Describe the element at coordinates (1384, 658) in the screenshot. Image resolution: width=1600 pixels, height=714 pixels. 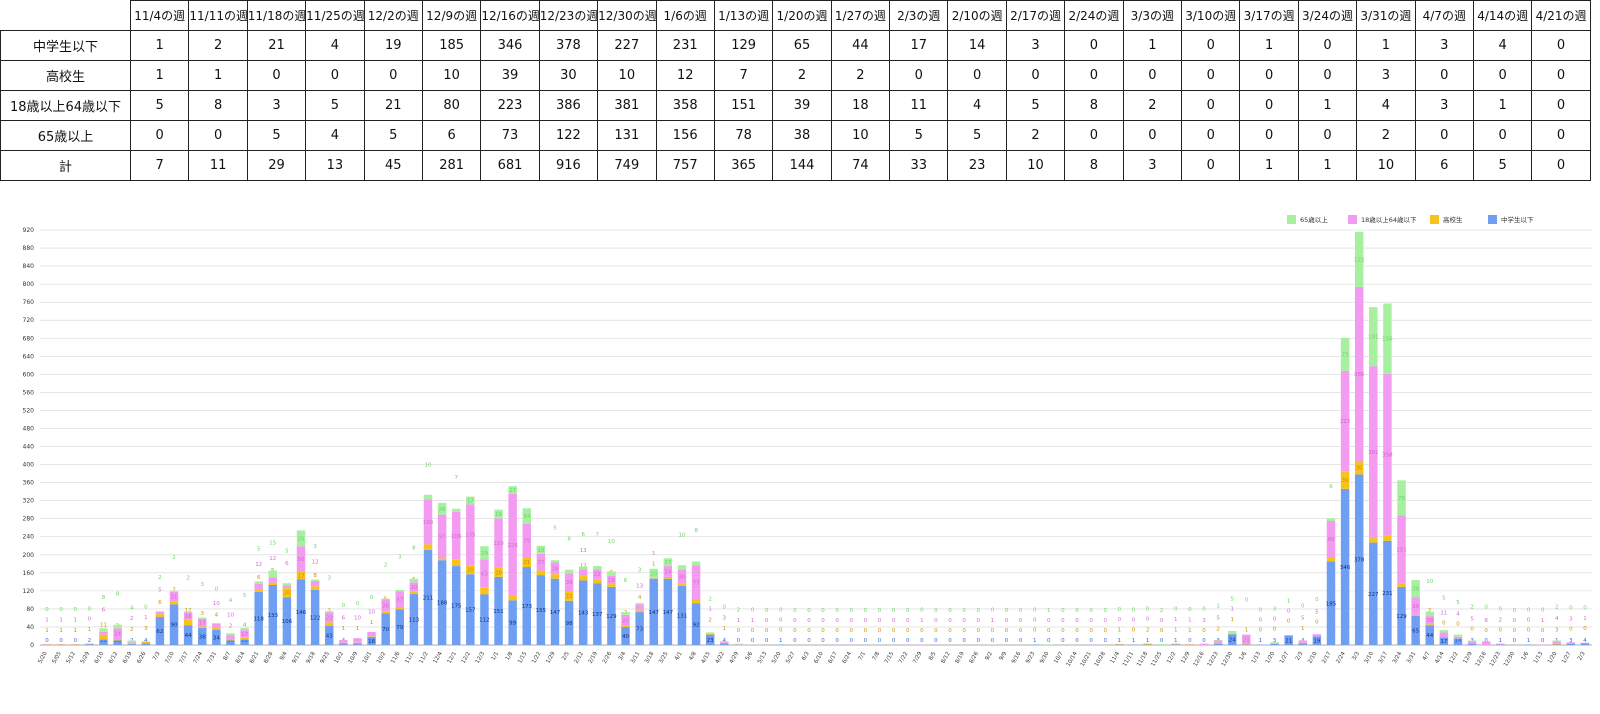
I see `x-tick-label: 3/17` at that location.